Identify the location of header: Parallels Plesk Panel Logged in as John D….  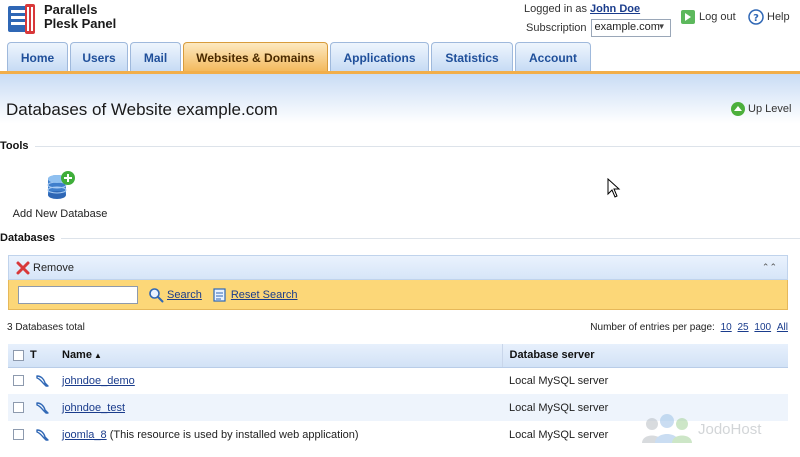
(400, 21).